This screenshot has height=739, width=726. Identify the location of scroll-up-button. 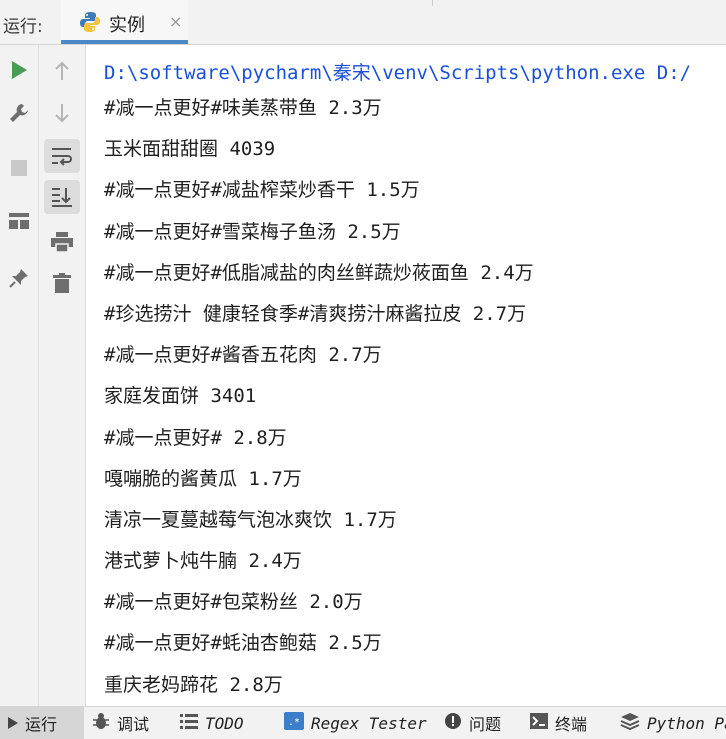
(62, 71).